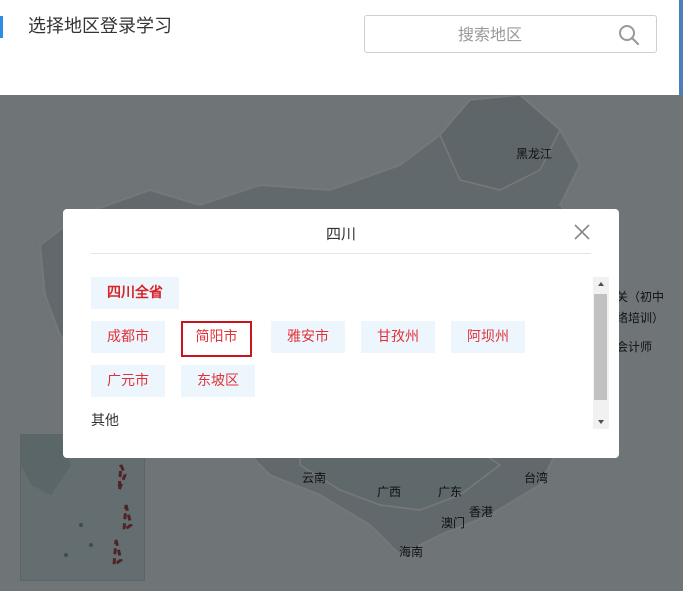 The height and width of the screenshot is (591, 683). I want to click on region-chip-aba: 阿坝州, so click(488, 337).